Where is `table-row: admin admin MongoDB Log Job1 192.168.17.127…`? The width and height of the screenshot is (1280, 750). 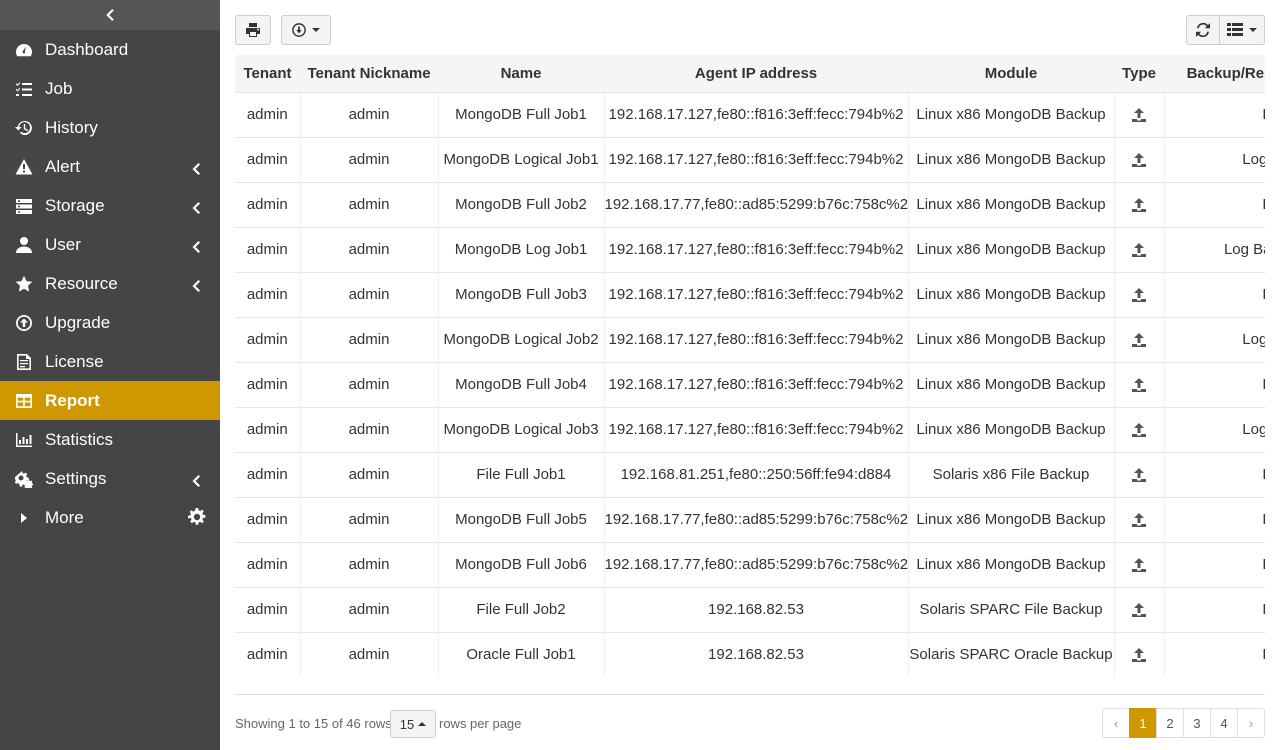
table-row: admin admin MongoDB Log Job1 192.168.17.127… is located at coordinates (750, 249).